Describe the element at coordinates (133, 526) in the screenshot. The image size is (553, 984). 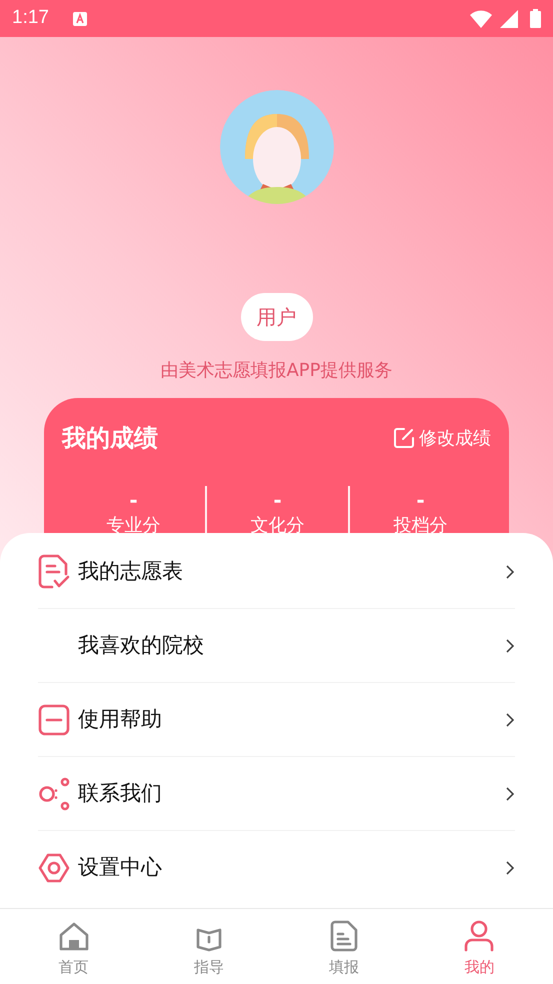
I see `score-label: 专业分` at that location.